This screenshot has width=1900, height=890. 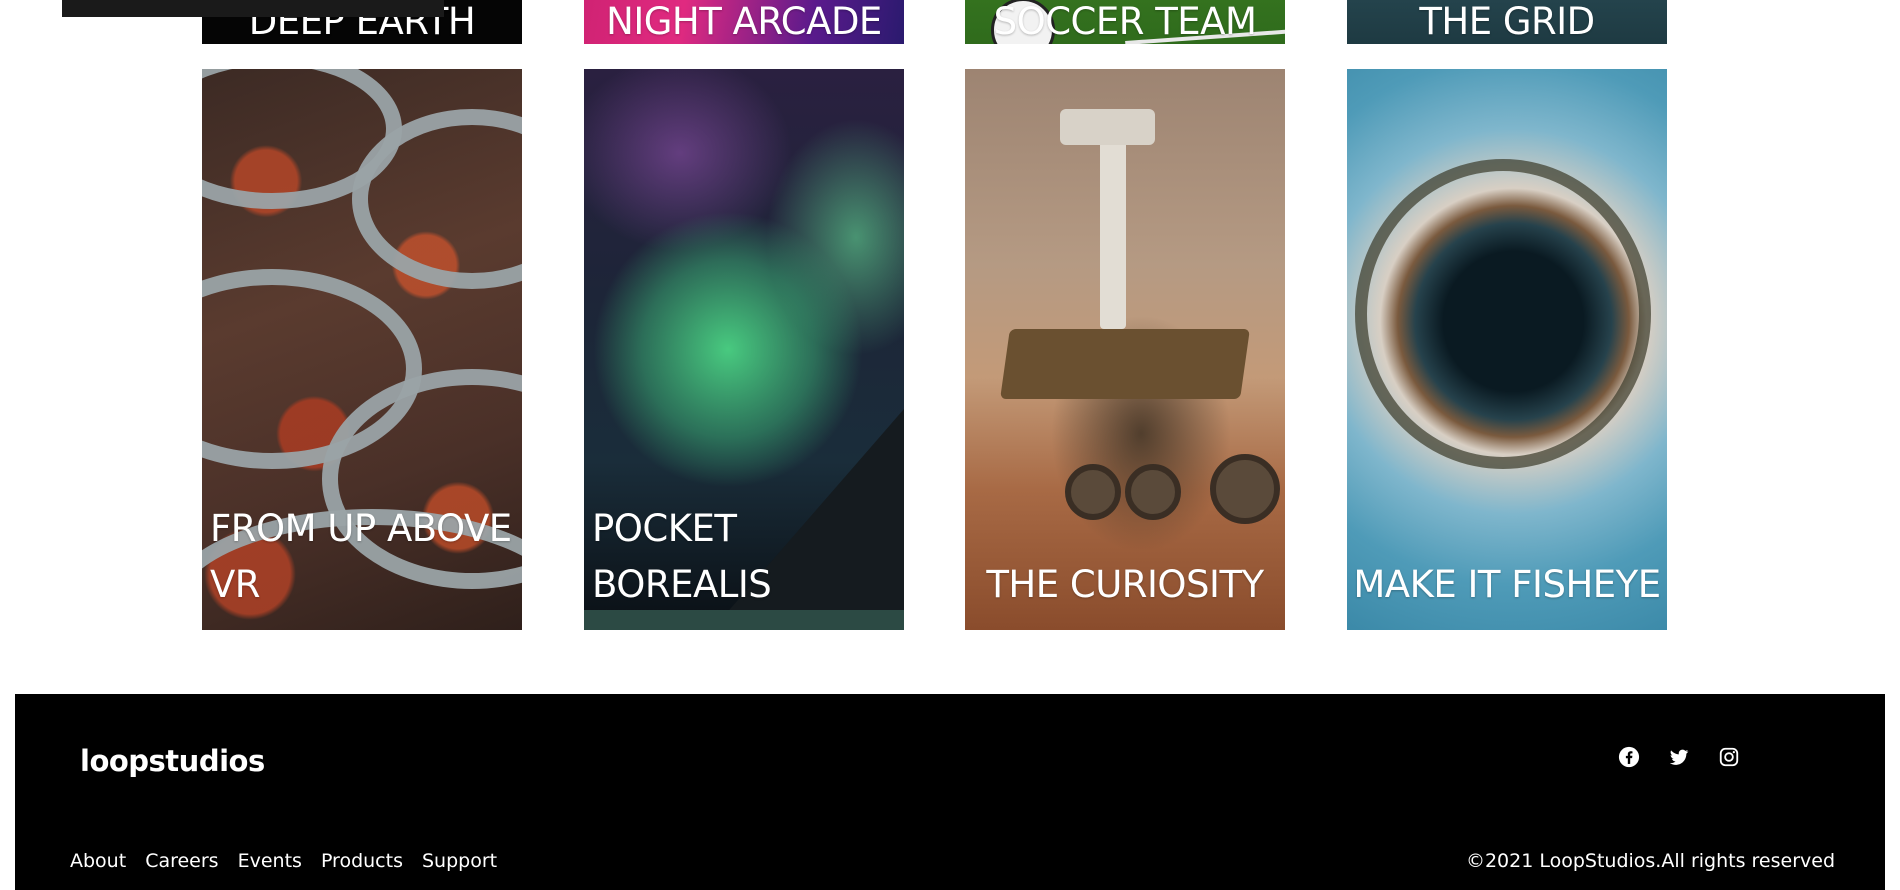 I want to click on creation-card-label-line1: FROM UP ABOVE, so click(x=361, y=528).